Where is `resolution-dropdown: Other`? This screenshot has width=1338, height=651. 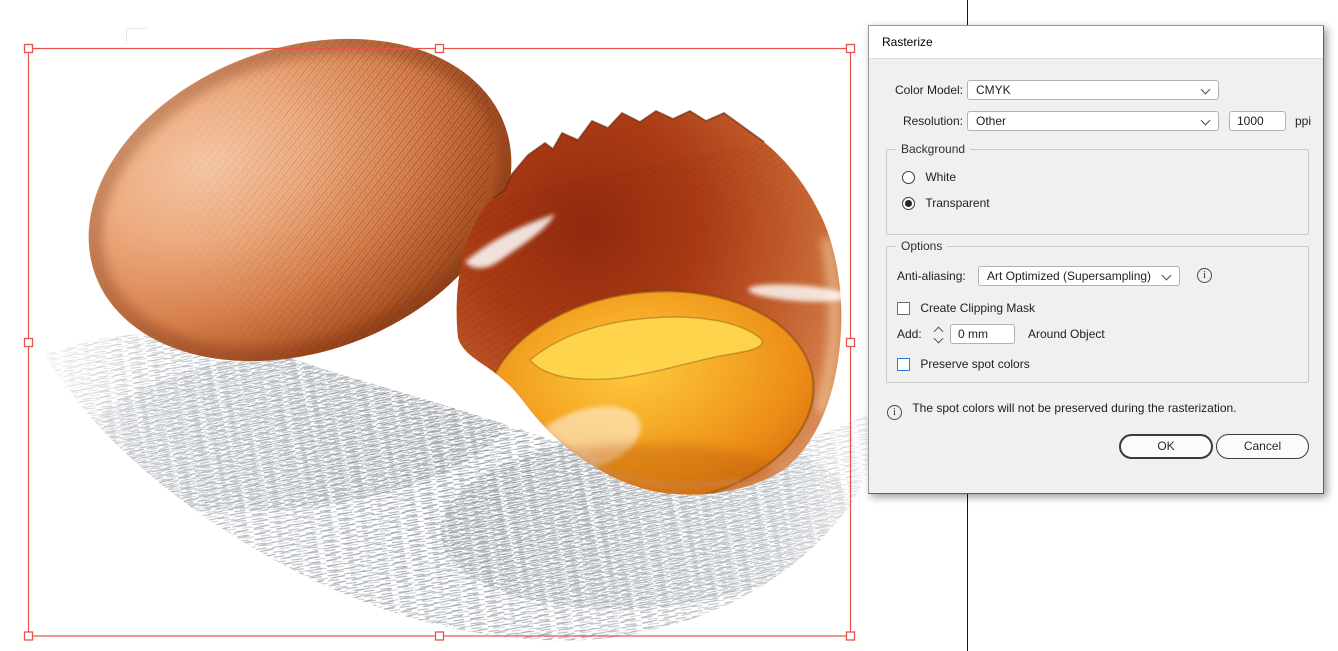
resolution-dropdown: Other is located at coordinates (1093, 121).